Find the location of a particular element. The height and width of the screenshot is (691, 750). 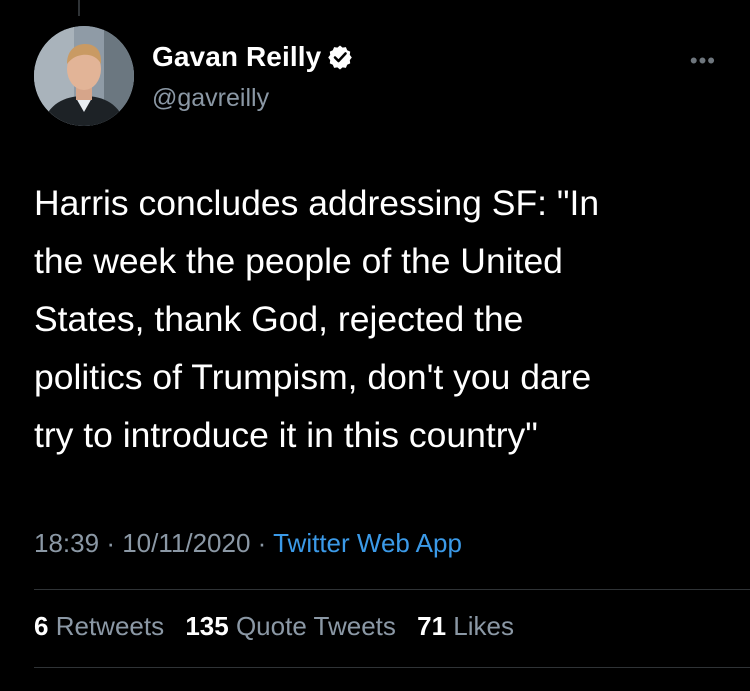

likes-label: Likes is located at coordinates (483, 626).